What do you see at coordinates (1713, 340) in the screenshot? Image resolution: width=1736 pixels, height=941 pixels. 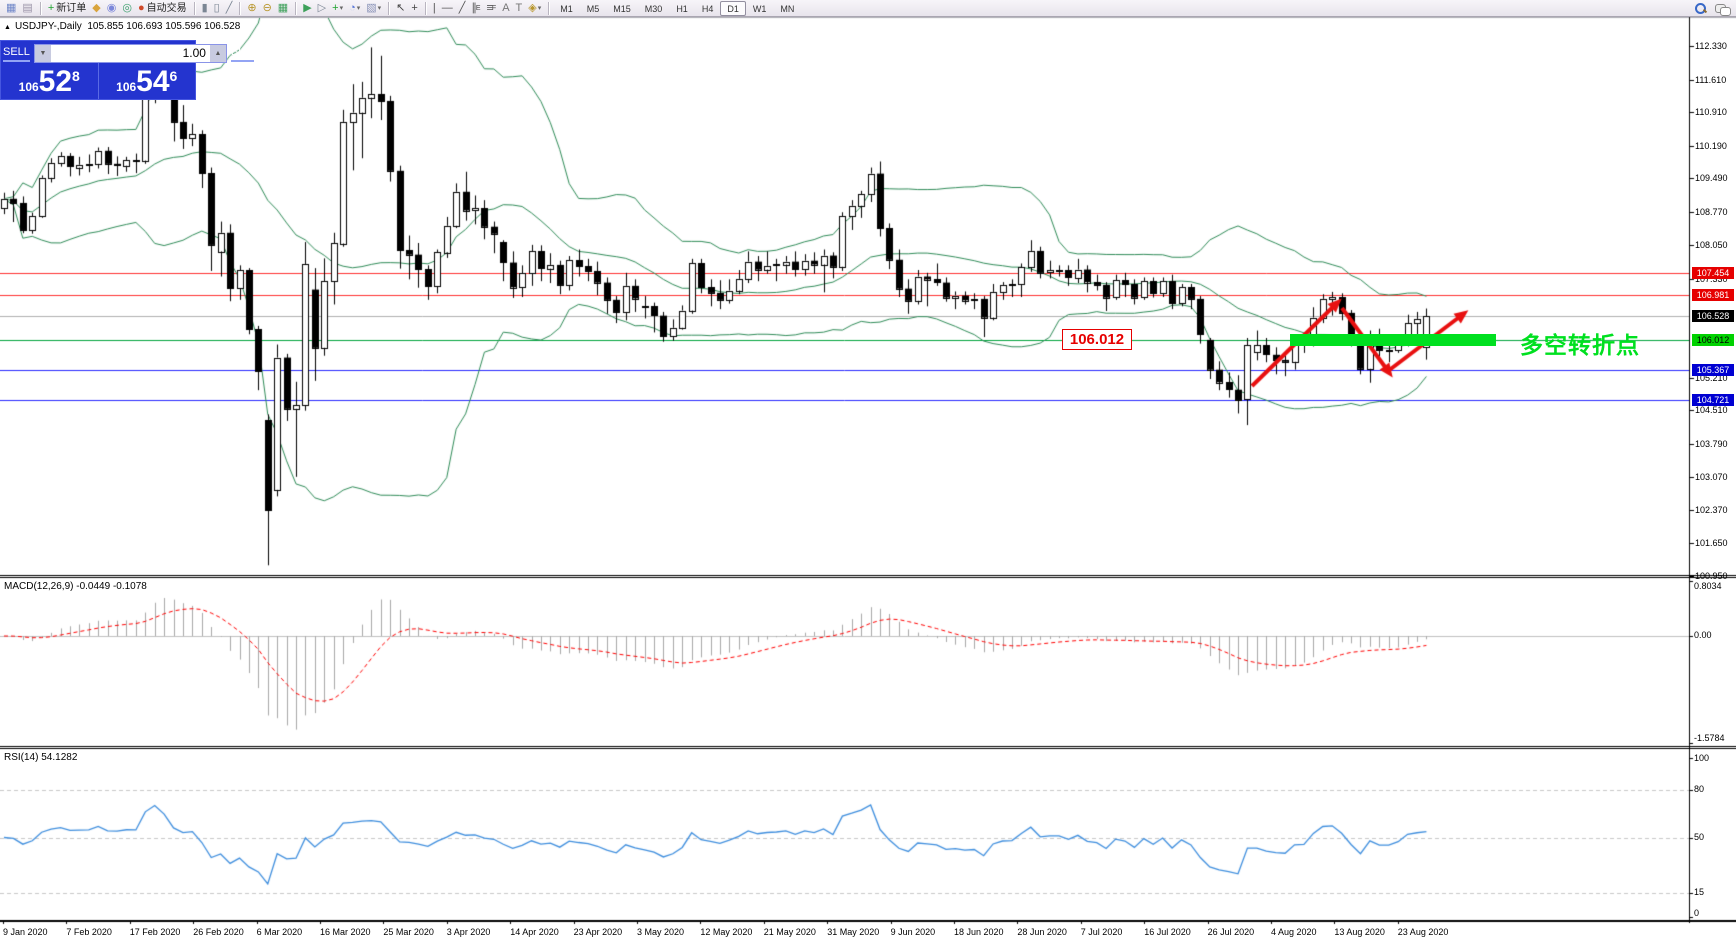 I see `price-line-label: 106.012` at bounding box center [1713, 340].